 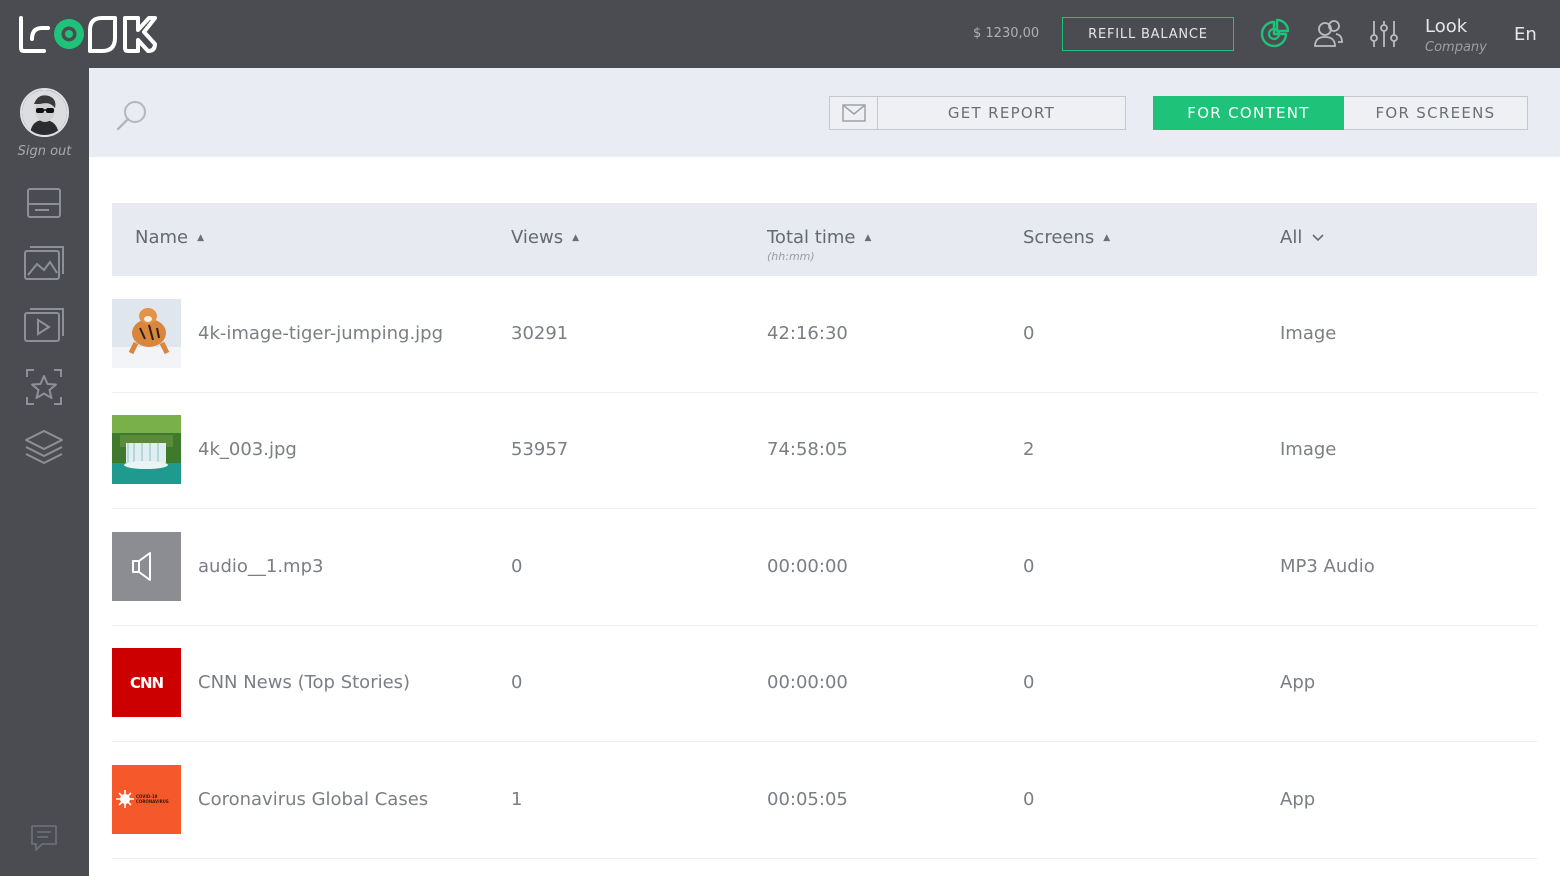 I want to click on tab-for-screens: FOR SCREENS, so click(x=1436, y=113).